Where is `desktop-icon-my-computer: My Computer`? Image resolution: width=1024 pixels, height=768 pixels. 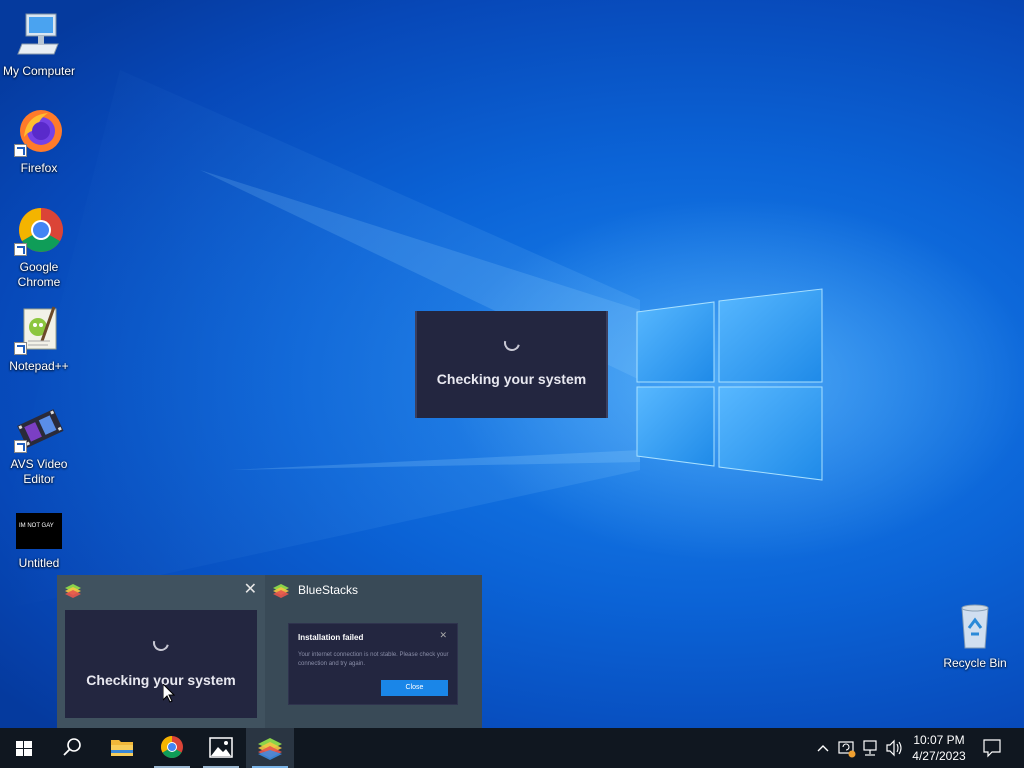
desktop-icon-my-computer: My Computer is located at coordinates (39, 44).